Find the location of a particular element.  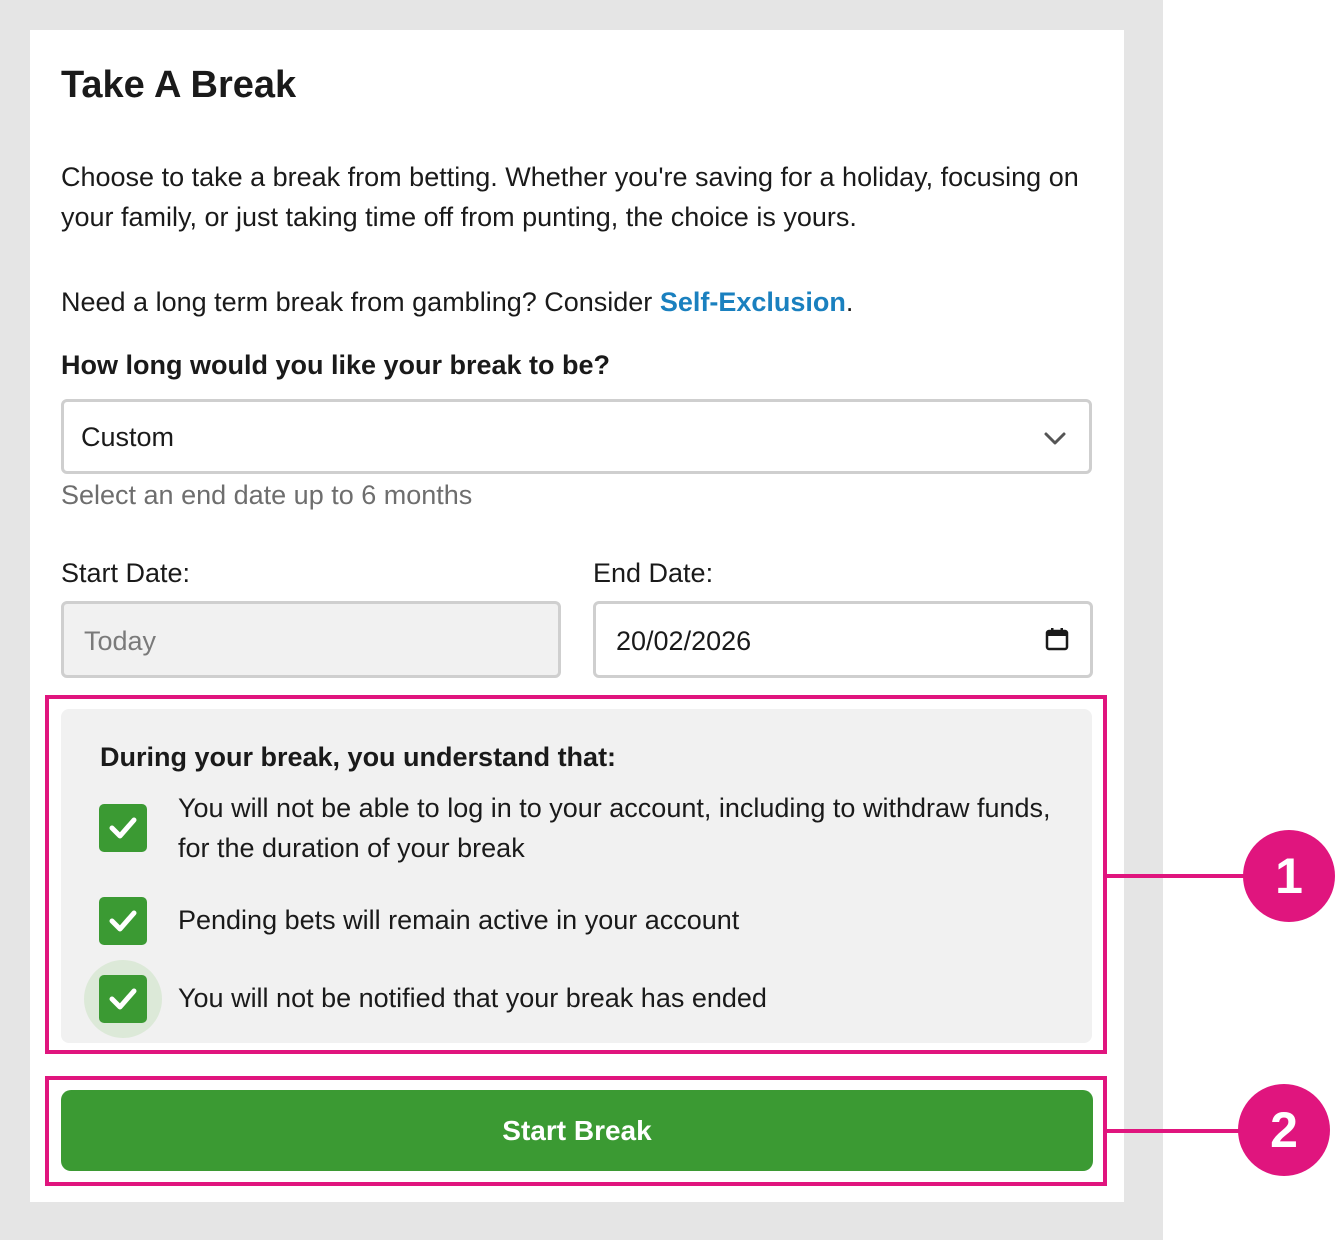

annotation-callout-1: 1 is located at coordinates (1289, 876).